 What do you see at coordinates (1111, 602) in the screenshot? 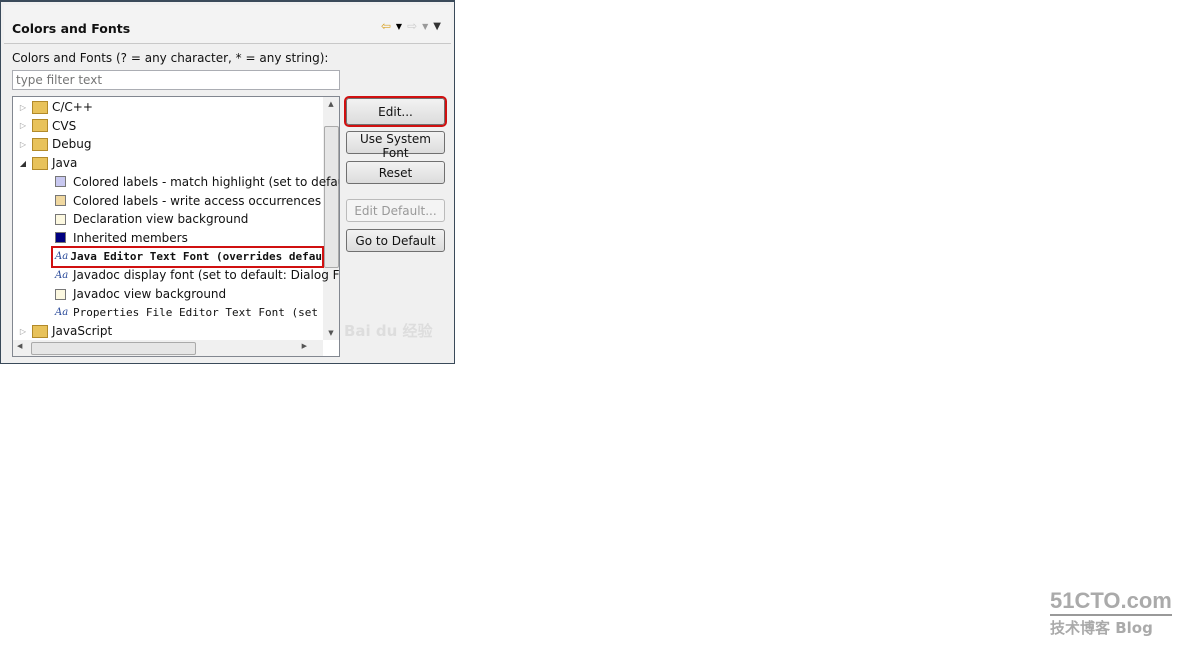
I see `site-watermark: 51CTO.com` at bounding box center [1111, 602].